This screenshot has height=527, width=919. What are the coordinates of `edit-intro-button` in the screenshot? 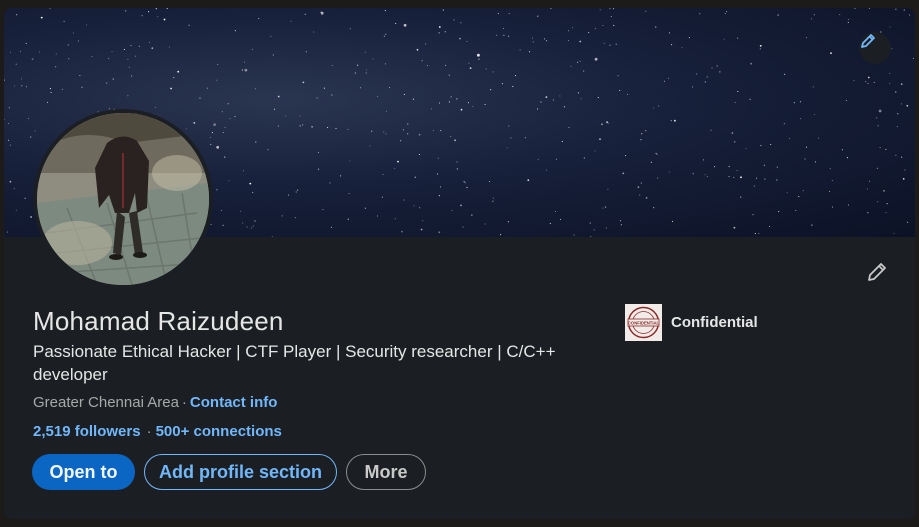 It's located at (877, 272).